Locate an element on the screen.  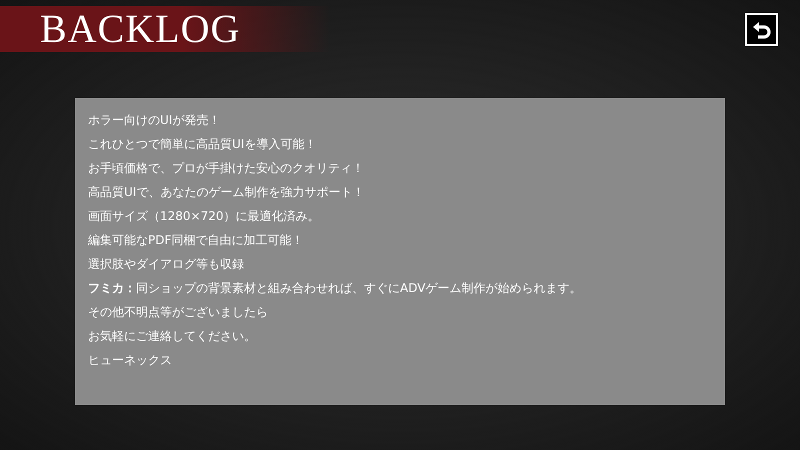
log-line: 高品質UIで、あなたのゲーム制作を強力サポート！ is located at coordinates (227, 192).